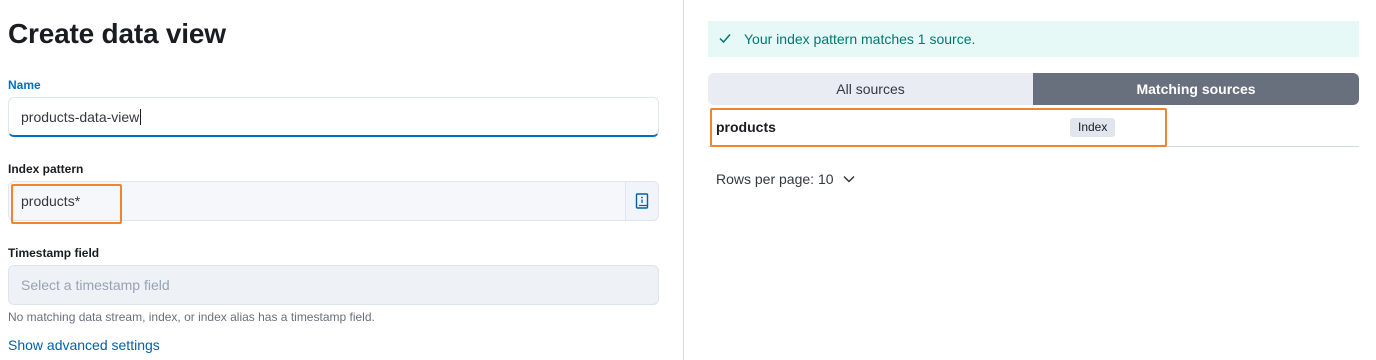 Image resolution: width=1376 pixels, height=360 pixels. What do you see at coordinates (333, 117) in the screenshot?
I see `name-field: products-data-view` at bounding box center [333, 117].